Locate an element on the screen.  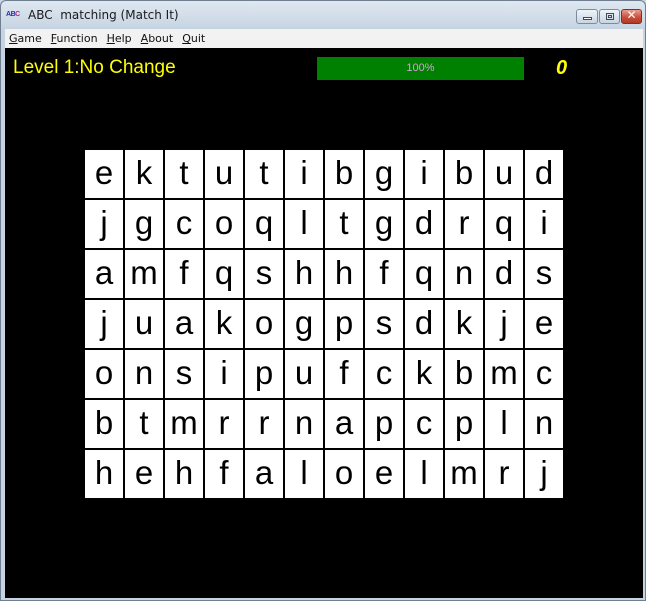
menu-bar: Game Function Help About Quit is located at coordinates (324, 38).